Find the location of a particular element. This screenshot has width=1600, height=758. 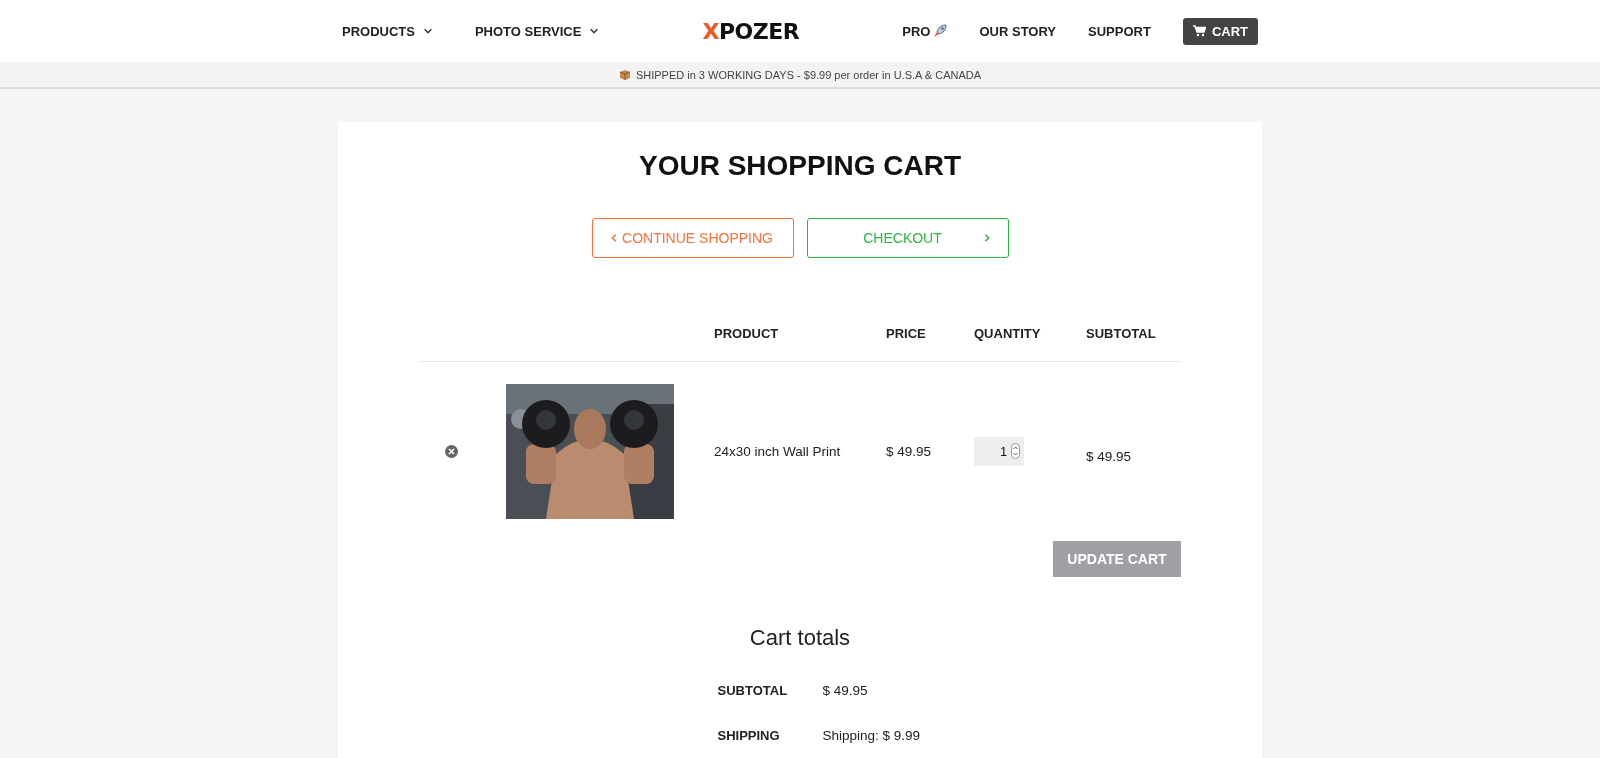

cart-icon is located at coordinates (1199, 31).